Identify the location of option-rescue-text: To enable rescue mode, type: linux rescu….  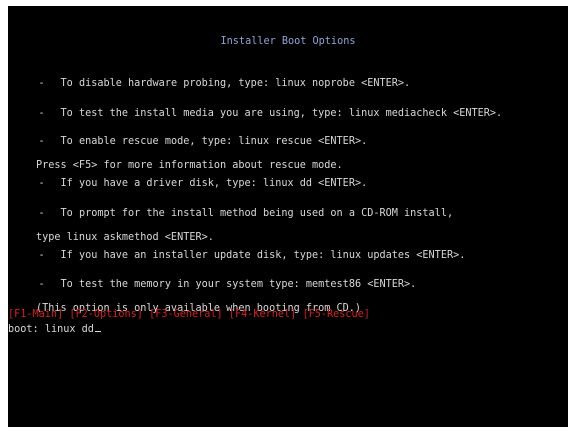
(214, 141).